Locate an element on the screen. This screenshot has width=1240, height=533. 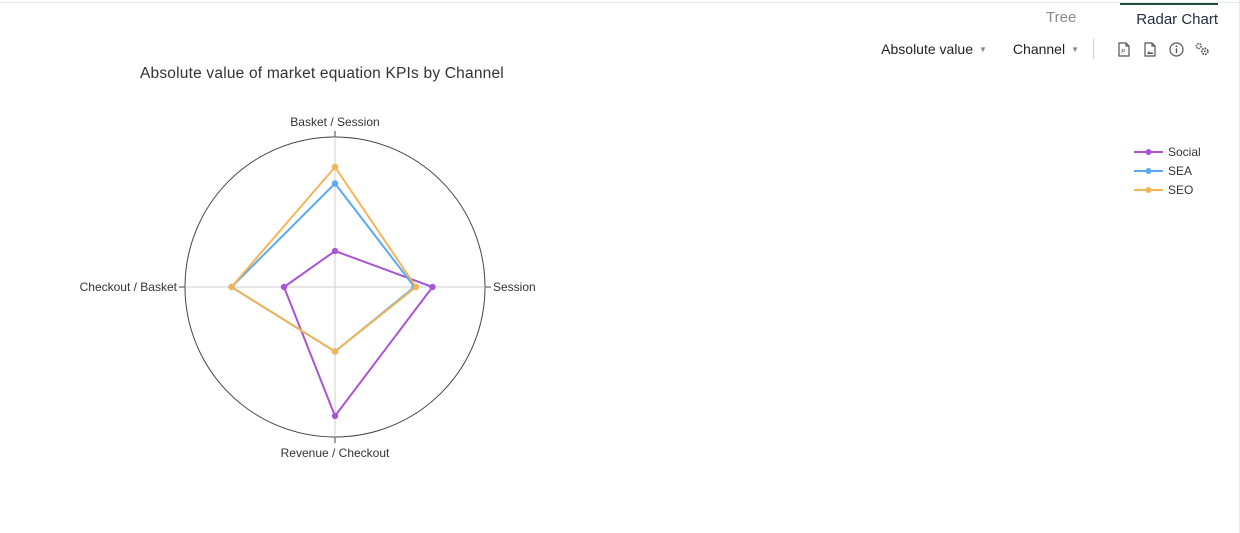
legend-item-social: Social is located at coordinates (1167, 152).